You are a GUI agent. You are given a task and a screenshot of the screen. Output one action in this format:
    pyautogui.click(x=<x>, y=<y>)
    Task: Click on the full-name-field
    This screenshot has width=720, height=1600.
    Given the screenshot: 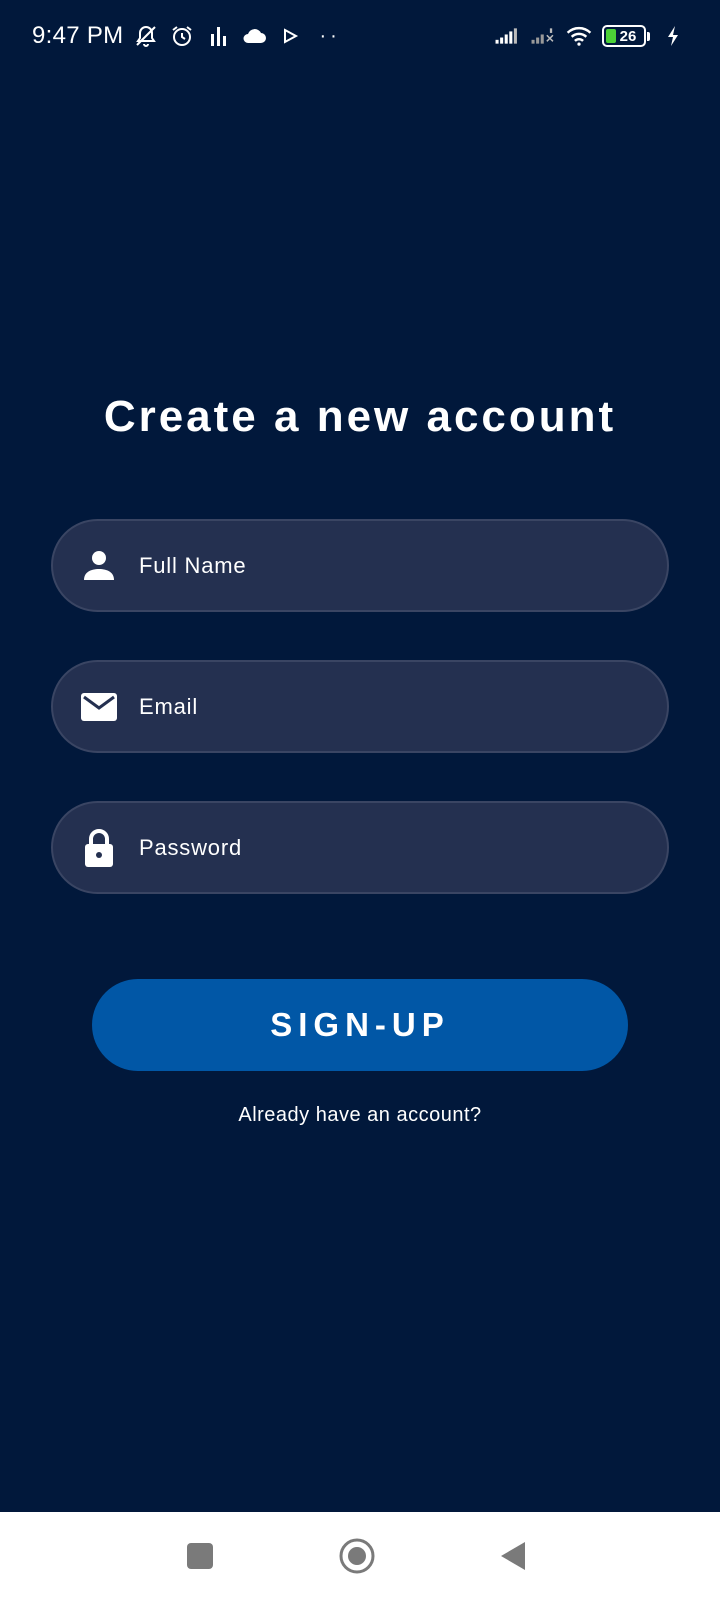 What is the action you would take?
    pyautogui.click(x=360, y=565)
    